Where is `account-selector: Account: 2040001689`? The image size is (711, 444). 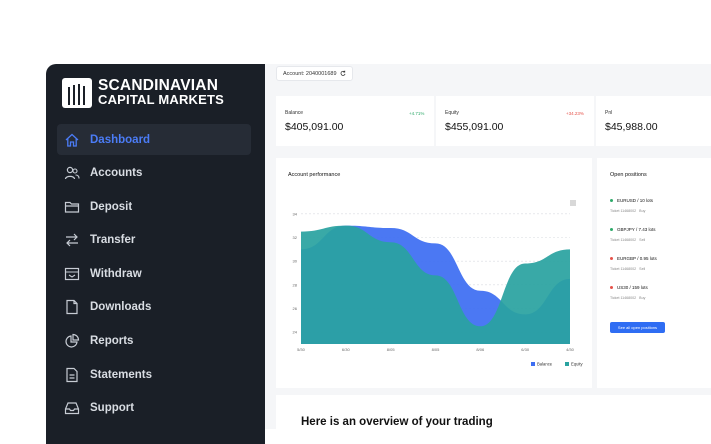 account-selector: Account: 2040001689 is located at coordinates (314, 73).